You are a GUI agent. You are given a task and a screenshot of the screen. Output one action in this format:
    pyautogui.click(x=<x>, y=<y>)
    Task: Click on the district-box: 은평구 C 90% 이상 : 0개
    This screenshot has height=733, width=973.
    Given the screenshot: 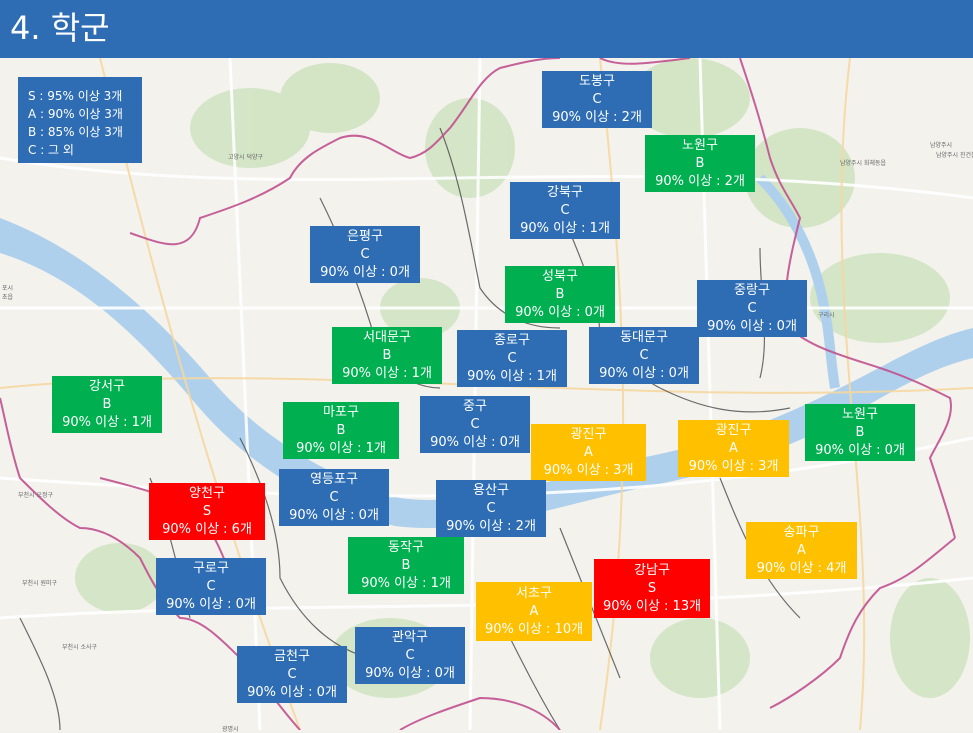 What is the action you would take?
    pyautogui.click(x=365, y=254)
    